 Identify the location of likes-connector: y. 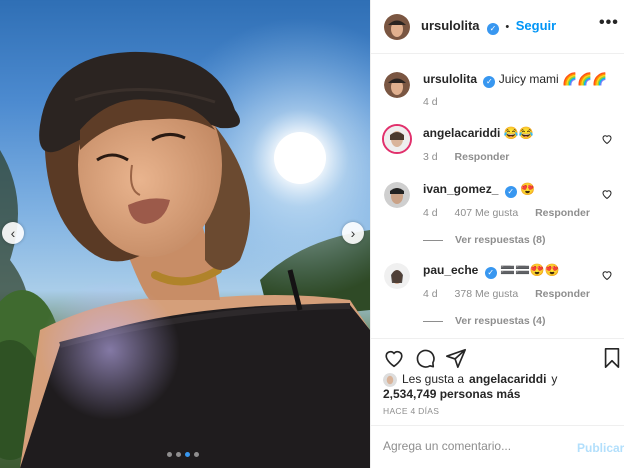
(554, 379).